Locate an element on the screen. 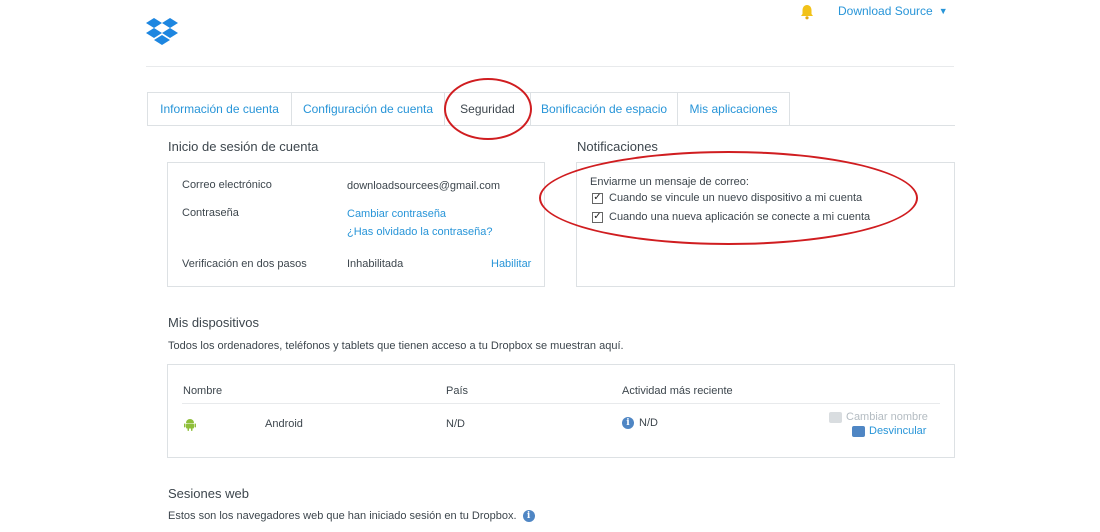 This screenshot has width=1100, height=532. device-country: N/D is located at coordinates (455, 424).